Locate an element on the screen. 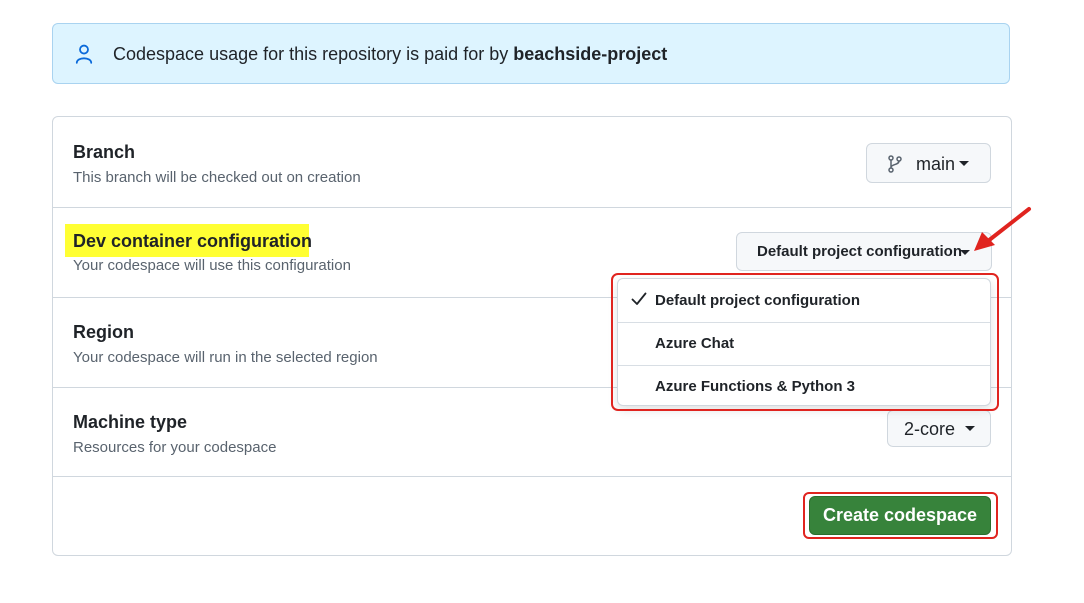  create-button-annotation-outline is located at coordinates (900, 515).